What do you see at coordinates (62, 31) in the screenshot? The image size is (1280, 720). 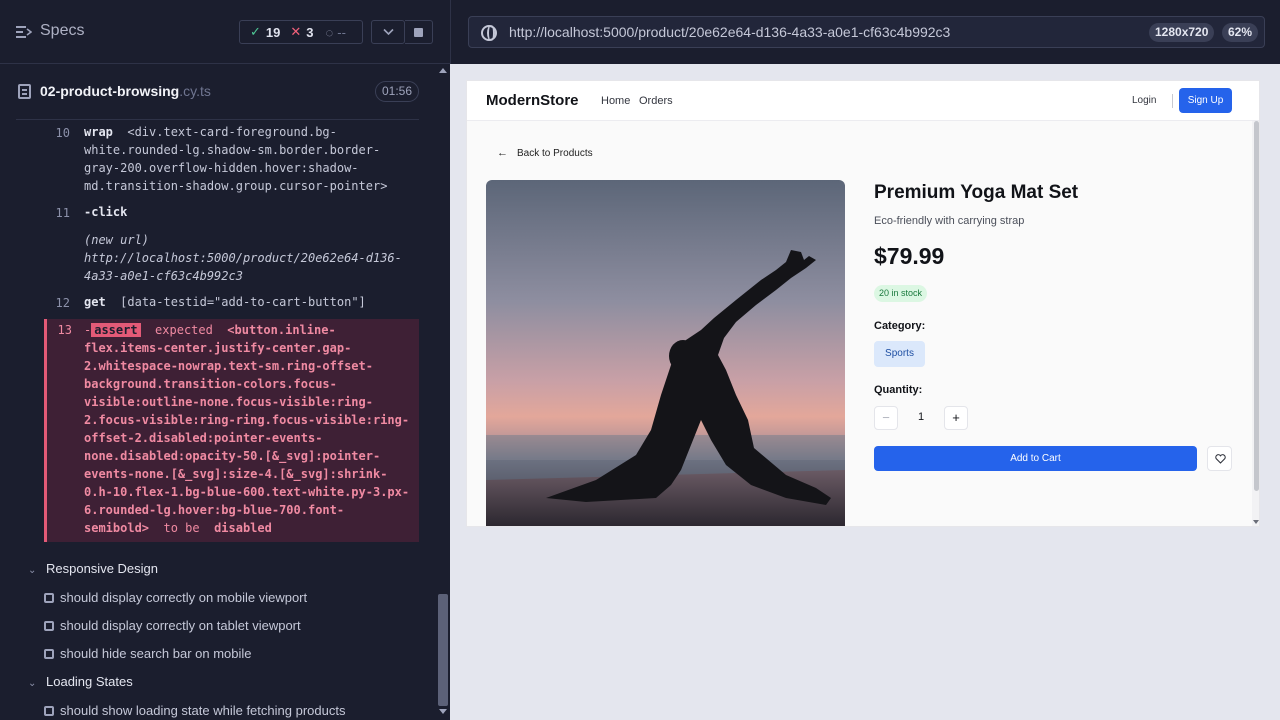 I see `specs-title: Specs` at bounding box center [62, 31].